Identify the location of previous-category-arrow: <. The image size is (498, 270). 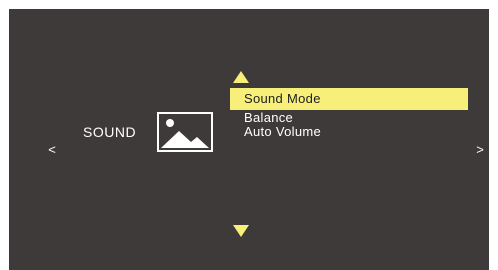
(52, 150).